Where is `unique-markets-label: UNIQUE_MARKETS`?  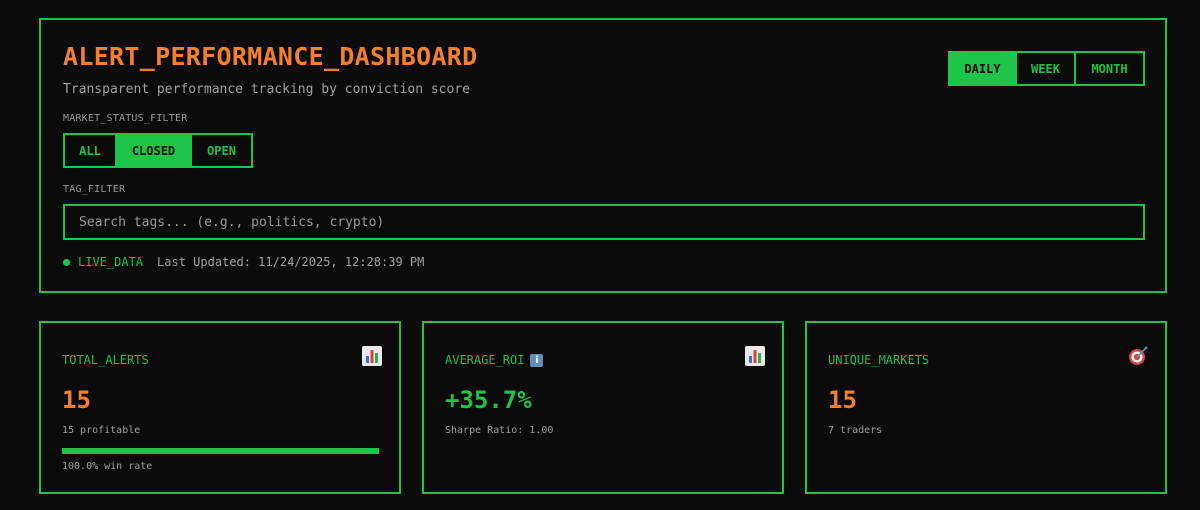 unique-markets-label: UNIQUE_MARKETS is located at coordinates (879, 360).